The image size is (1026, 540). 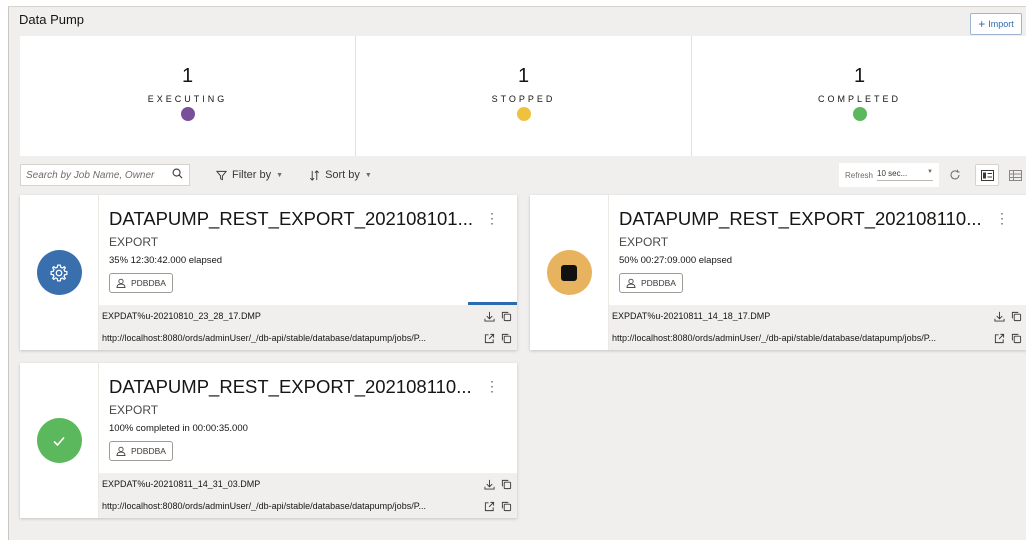 I want to click on stat-executing: 1 EXECUTING, so click(x=188, y=96).